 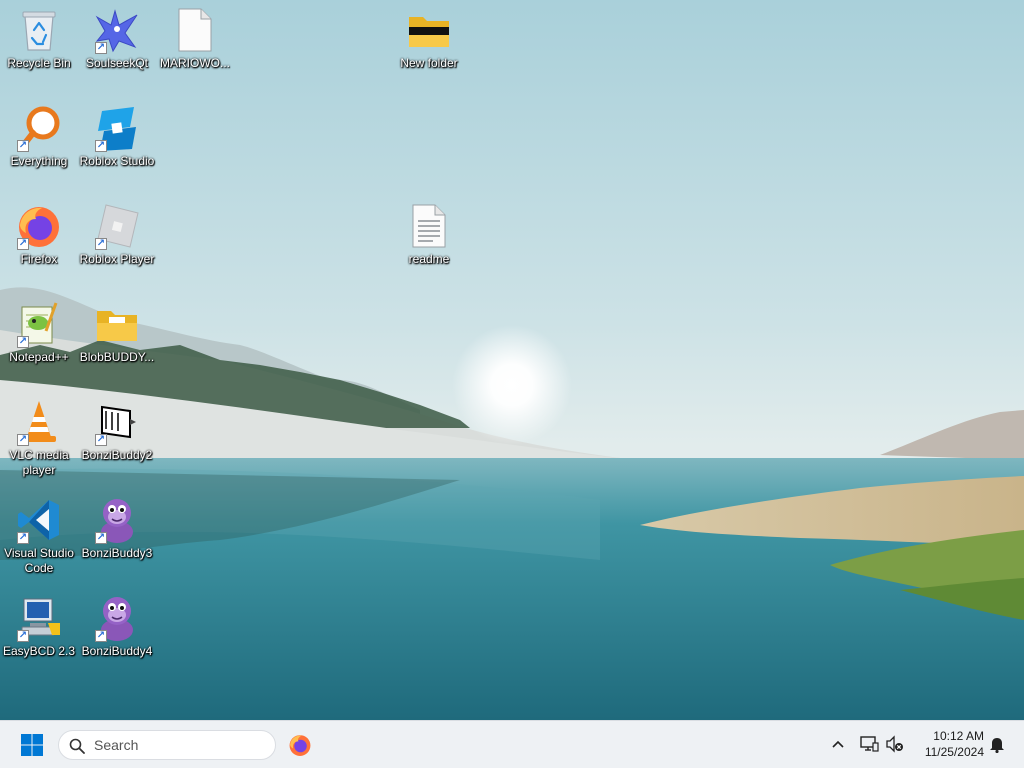 I want to click on recycle-bin-icon, so click(x=39, y=30).